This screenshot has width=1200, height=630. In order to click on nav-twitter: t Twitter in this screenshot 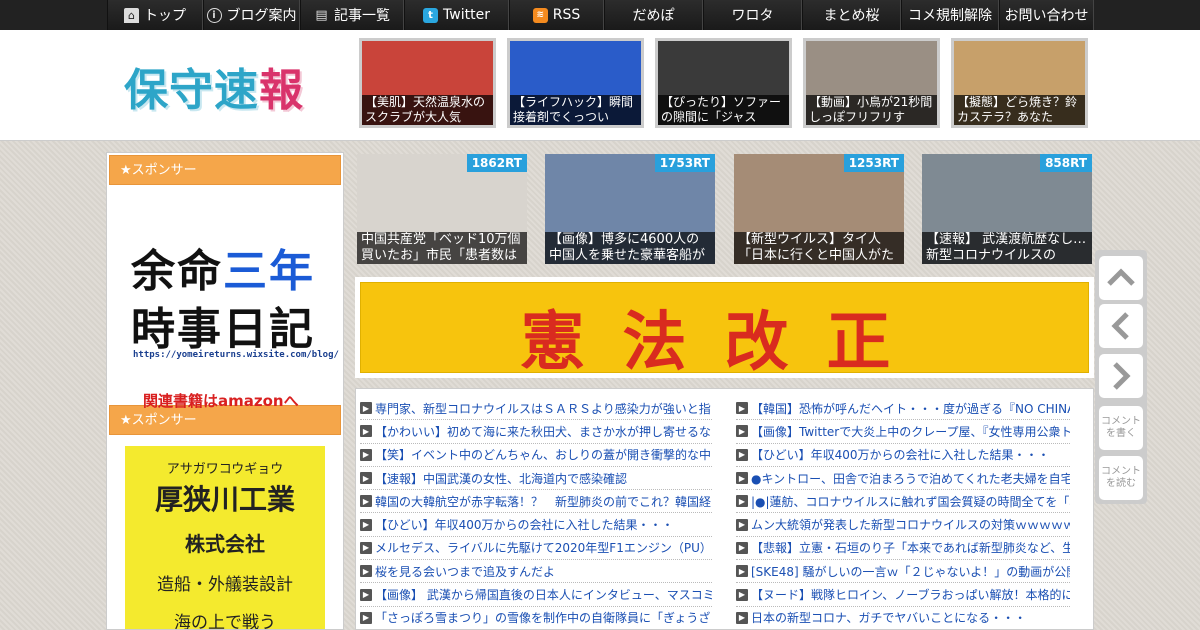, I will do `click(456, 15)`.